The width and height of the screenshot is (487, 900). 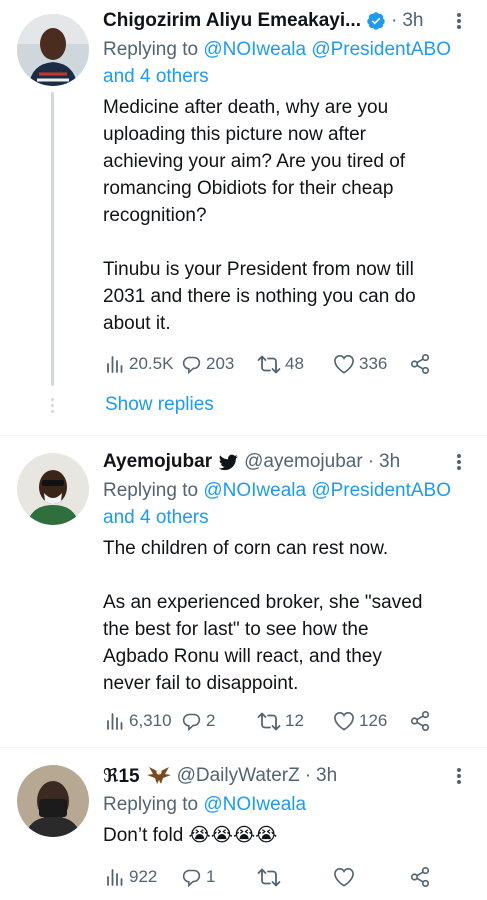 I want to click on reply-action: 203, so click(x=207, y=364).